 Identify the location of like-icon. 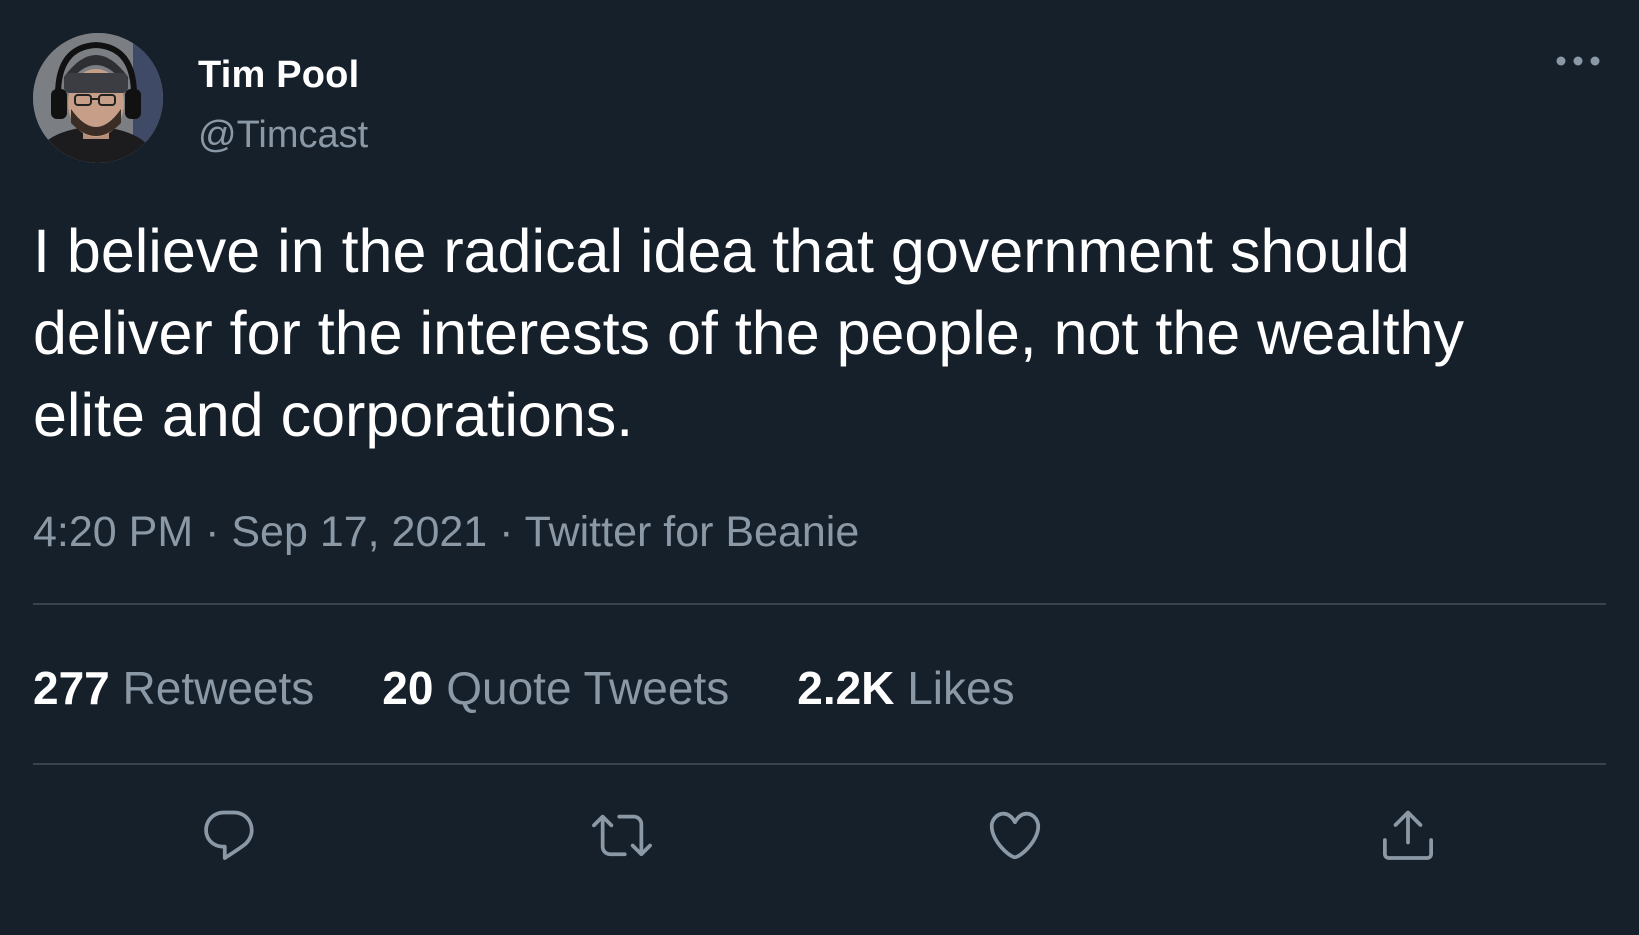
(1015, 835).